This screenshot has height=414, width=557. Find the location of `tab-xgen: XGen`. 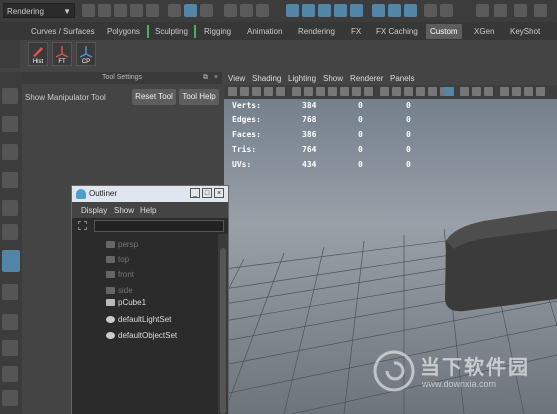

tab-xgen: XGen is located at coordinates (484, 31).